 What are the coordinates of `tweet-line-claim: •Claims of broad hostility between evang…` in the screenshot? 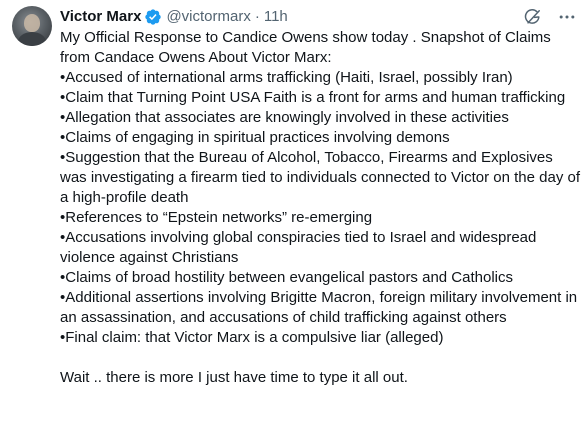 It's located at (286, 277).